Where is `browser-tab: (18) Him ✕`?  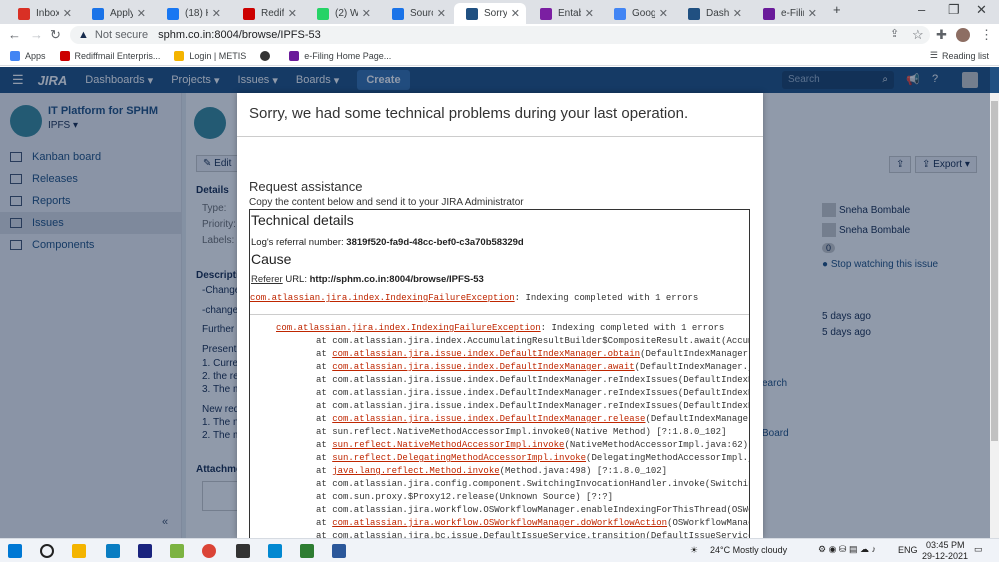
browser-tab: (18) Him ✕ is located at coordinates (191, 13).